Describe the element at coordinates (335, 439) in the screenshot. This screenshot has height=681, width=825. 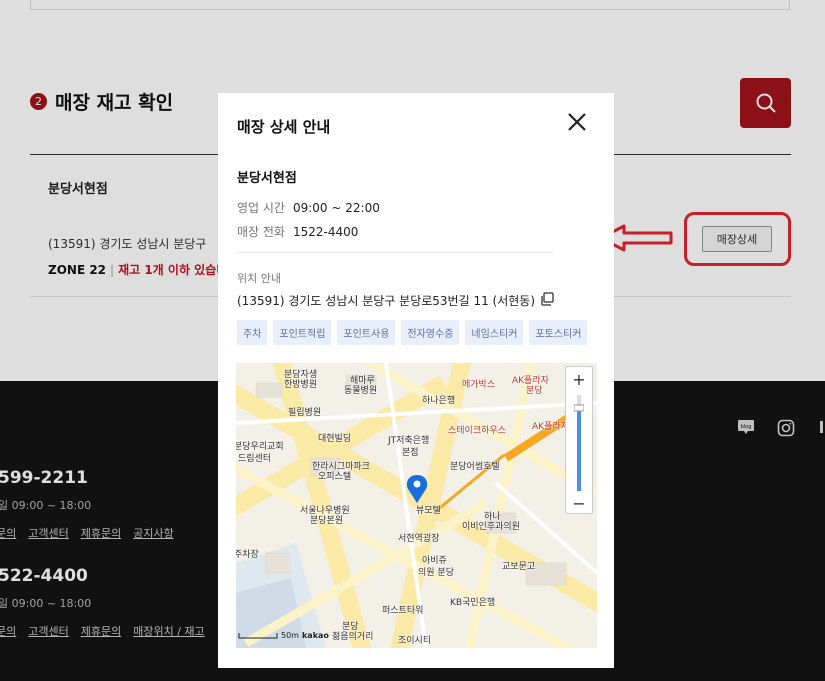
I see `map-label: 대현빌딩` at that location.